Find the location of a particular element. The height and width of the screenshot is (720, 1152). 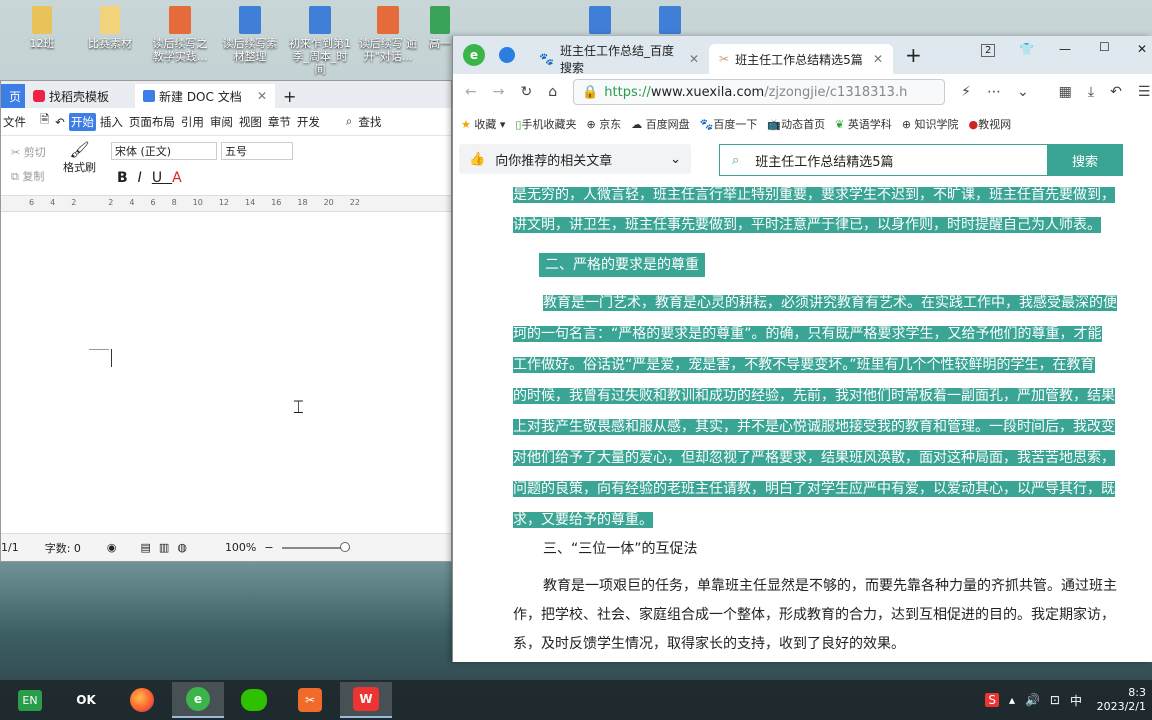

taskbar-input-method: EN is located at coordinates (30, 700).